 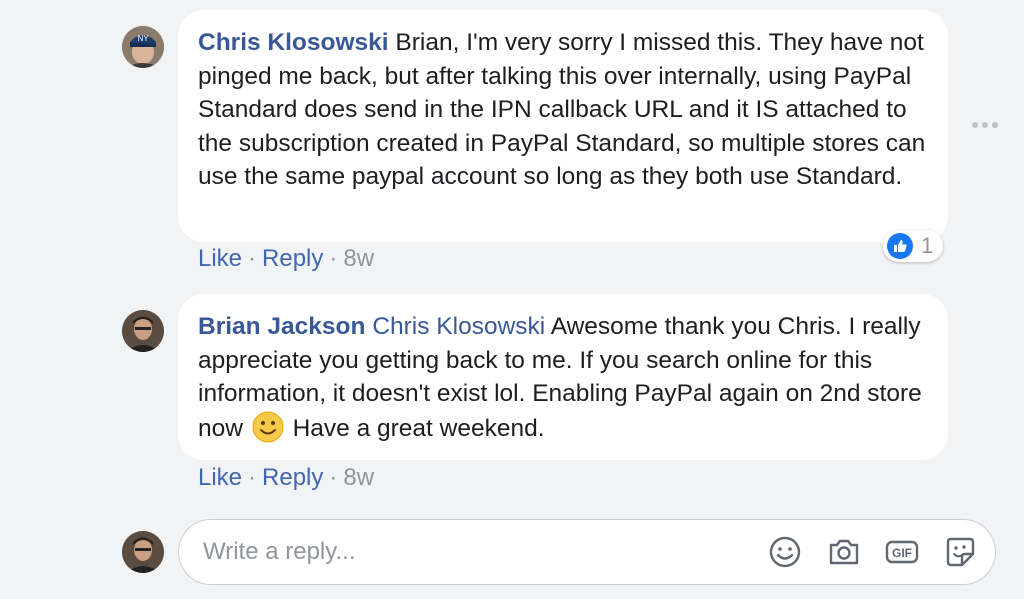 I want to click on svg-text: NY, so click(x=143, y=38).